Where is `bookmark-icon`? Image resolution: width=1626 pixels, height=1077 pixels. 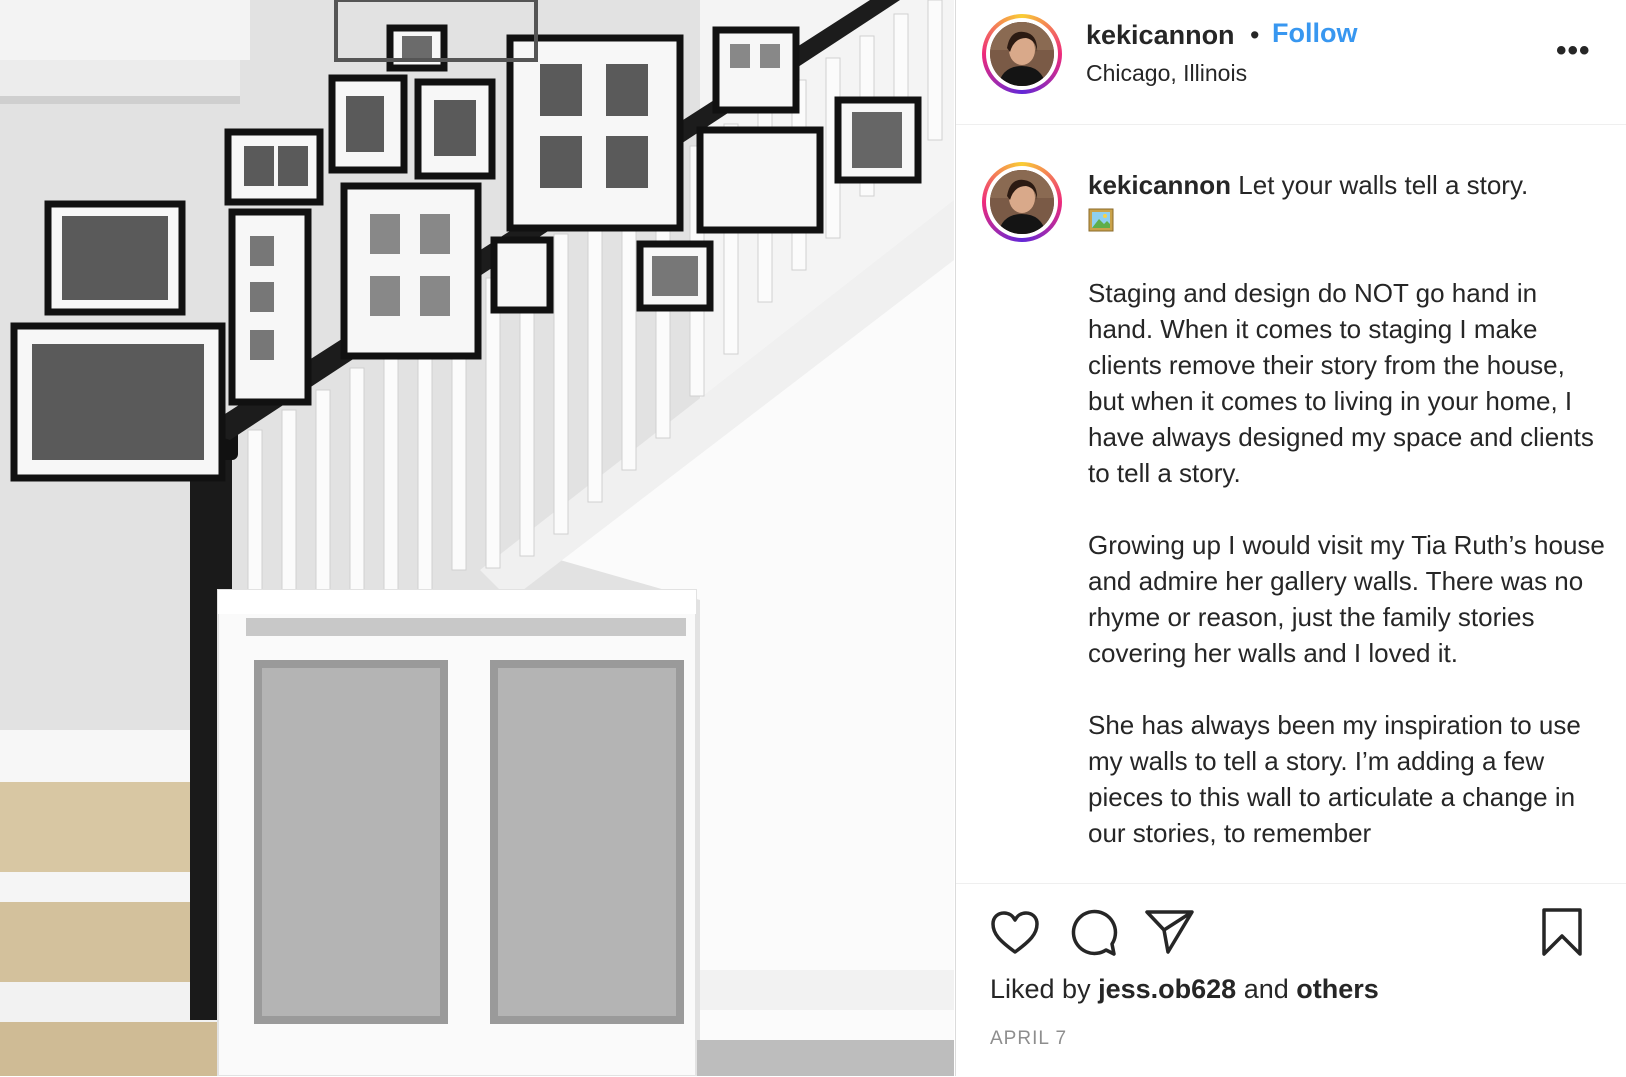
bookmark-icon is located at coordinates (1562, 932).